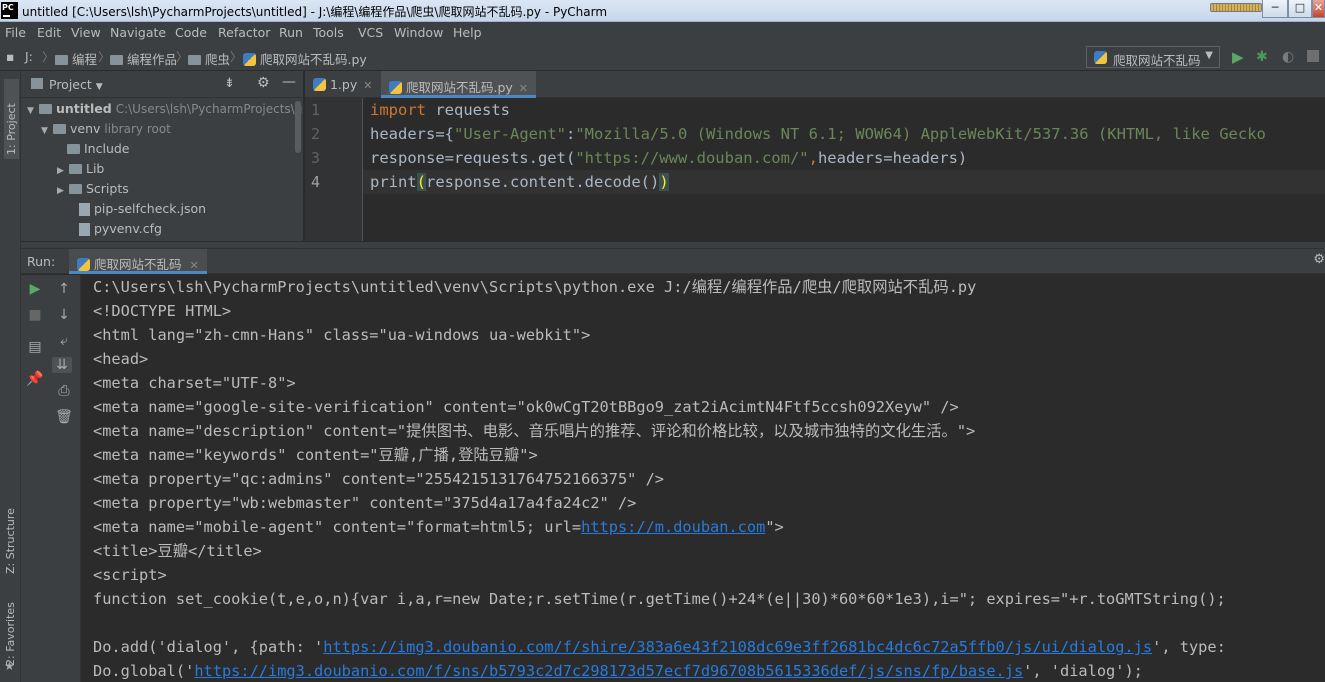 Image resolution: width=1325 pixels, height=682 pixels. What do you see at coordinates (1238, 57) in the screenshot?
I see `run-icon: ▶` at bounding box center [1238, 57].